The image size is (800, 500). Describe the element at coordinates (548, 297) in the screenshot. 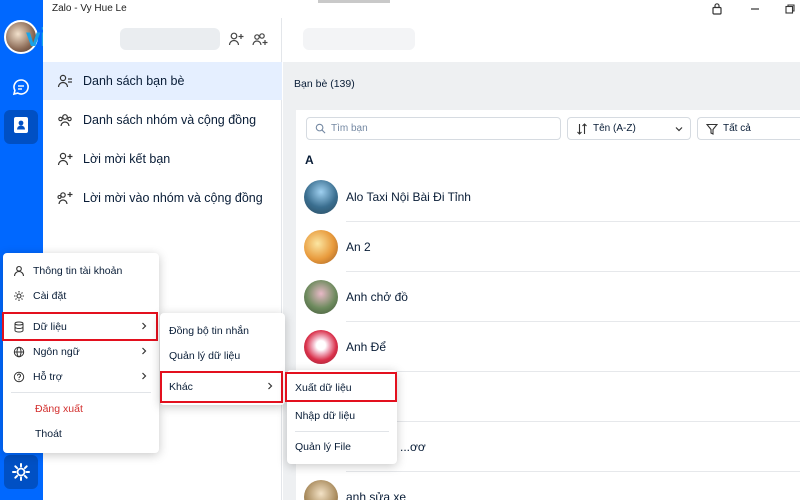

I see `friend-row: Anh chở đồ` at that location.